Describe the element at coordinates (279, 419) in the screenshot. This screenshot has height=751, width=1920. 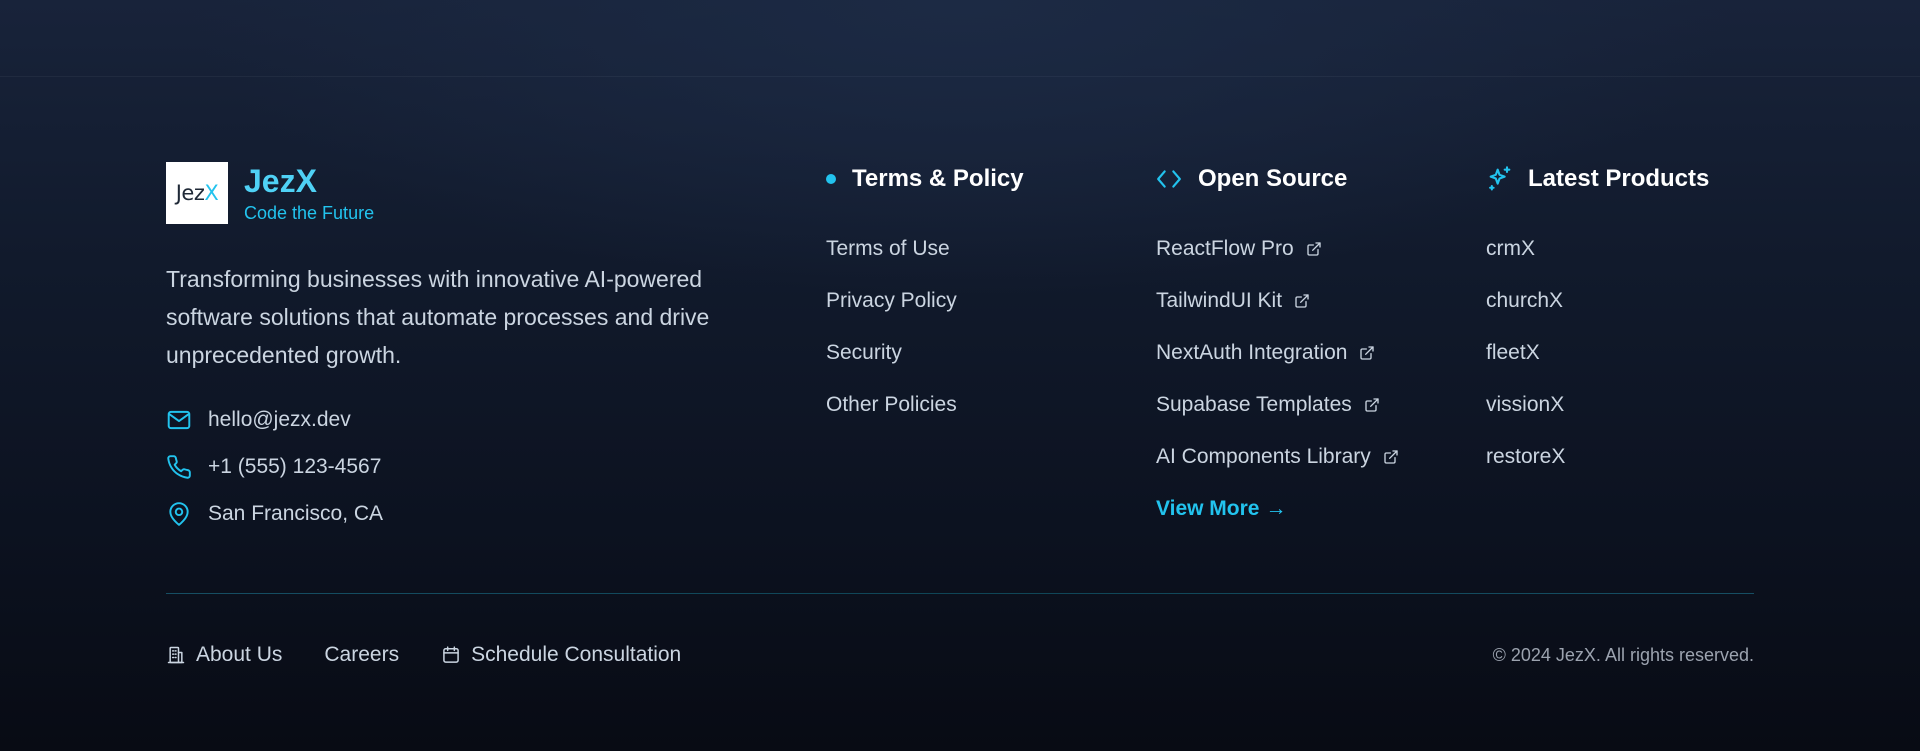
I see `contact-email-text: hello@jezx.dev` at that location.